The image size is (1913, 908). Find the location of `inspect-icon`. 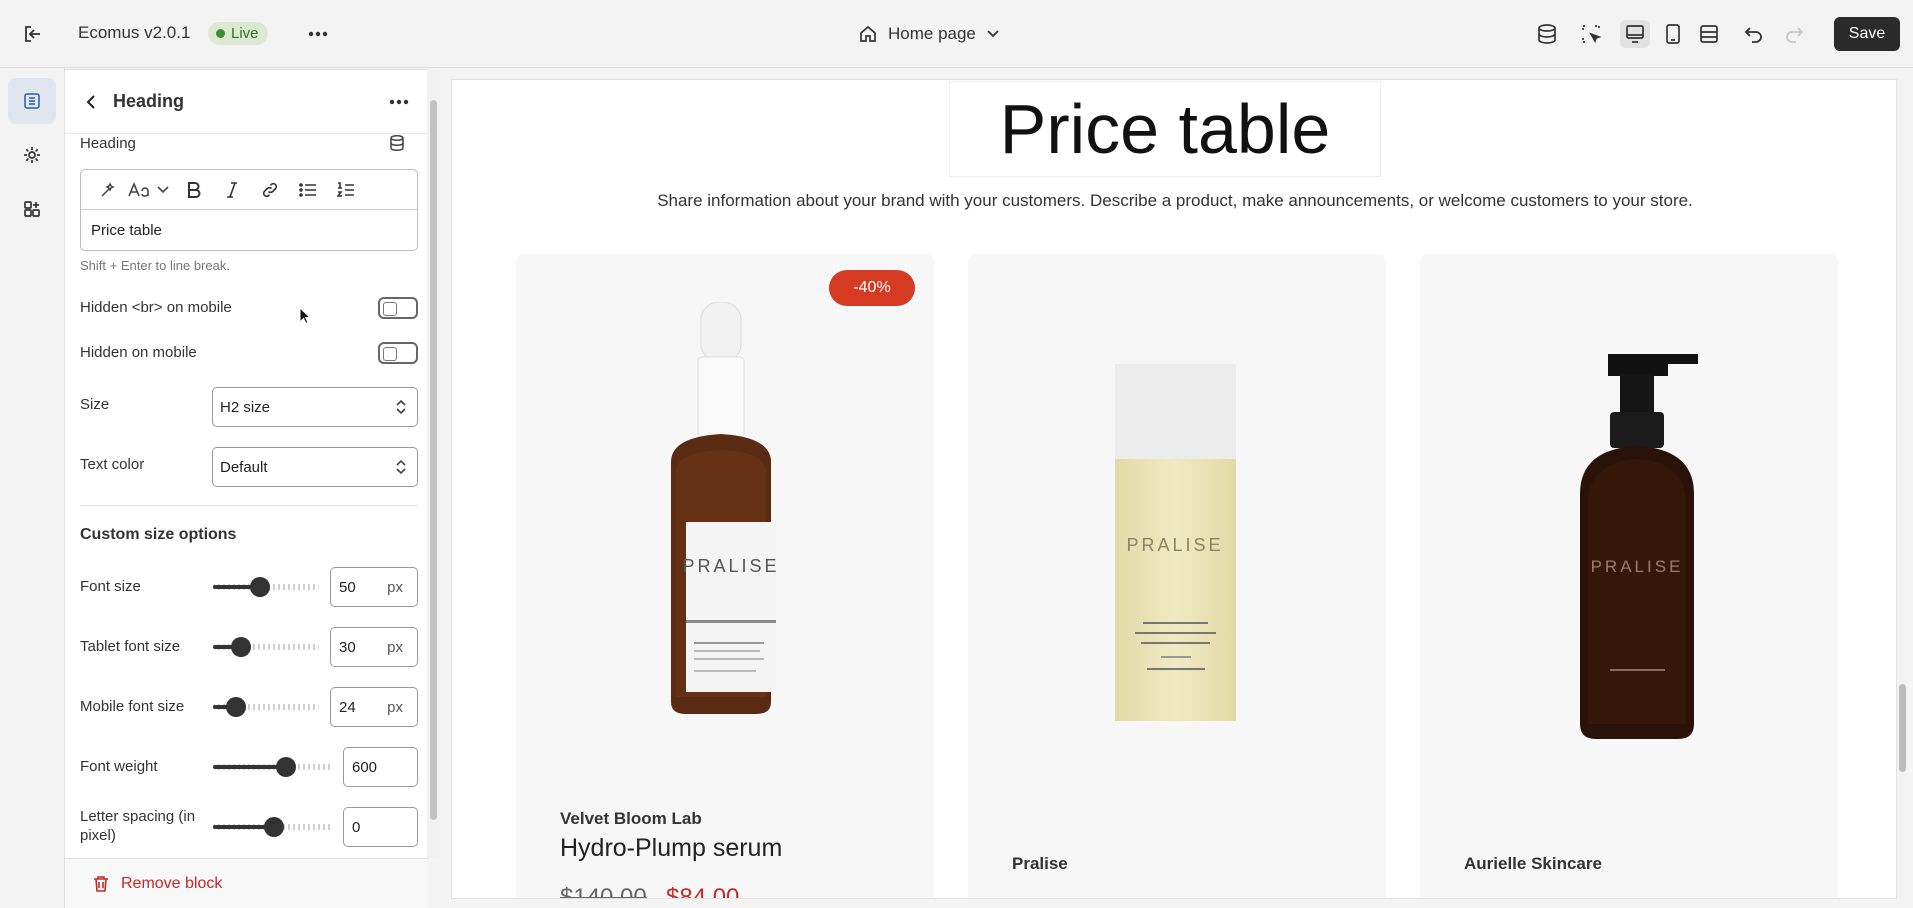

inspect-icon is located at coordinates (1591, 34).